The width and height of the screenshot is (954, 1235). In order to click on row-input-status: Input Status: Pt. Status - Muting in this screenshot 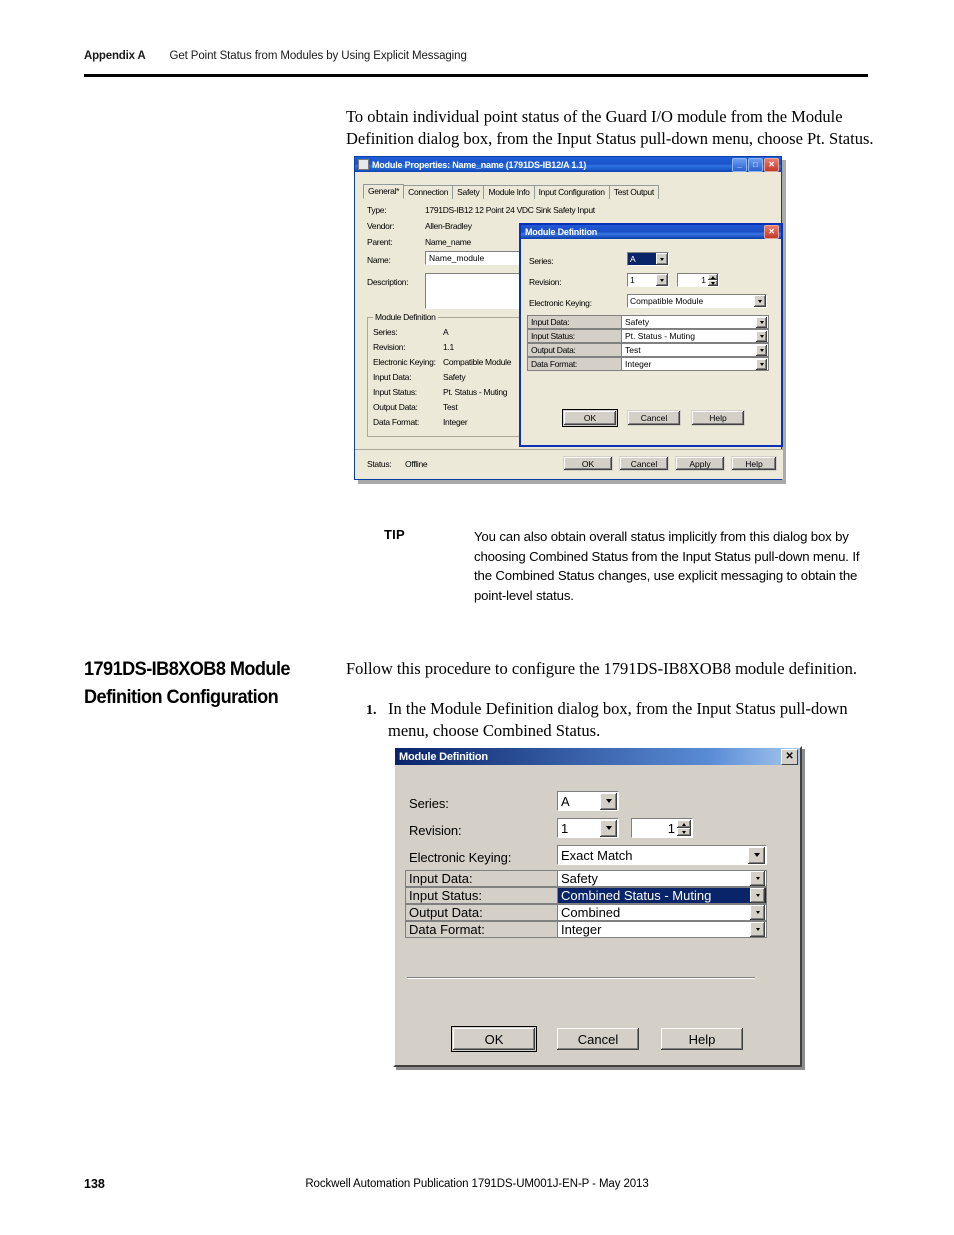, I will do `click(648, 336)`.